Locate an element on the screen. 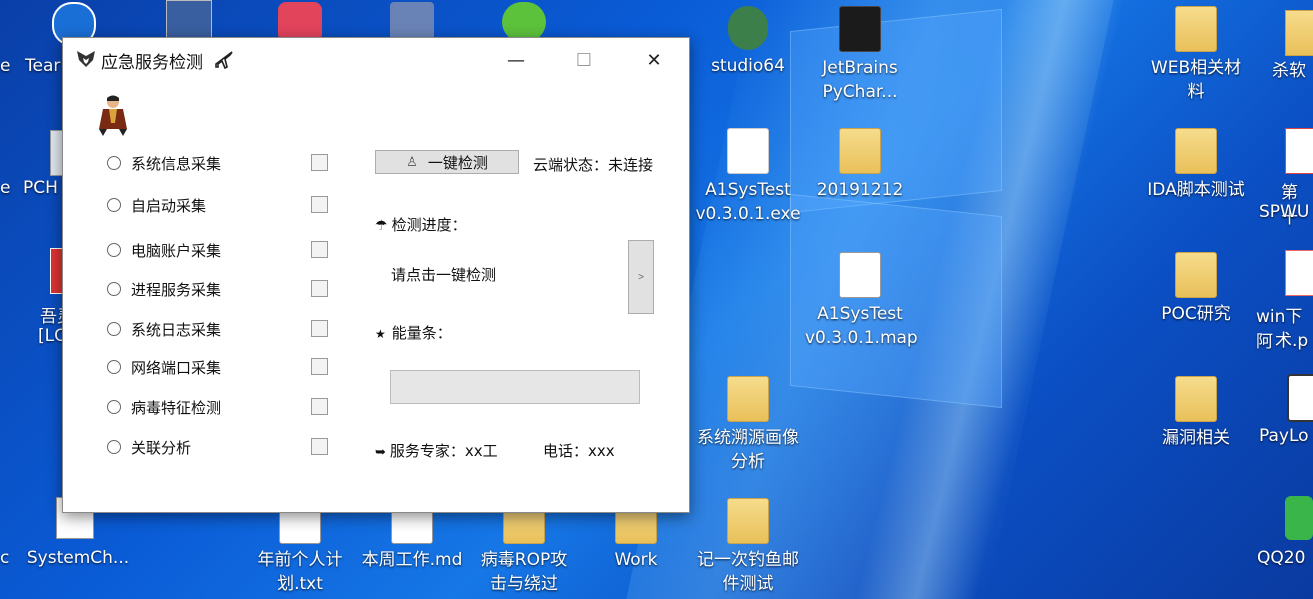 The height and width of the screenshot is (599, 1313). desktop-partial-label: QQ20 is located at coordinates (1281, 558).